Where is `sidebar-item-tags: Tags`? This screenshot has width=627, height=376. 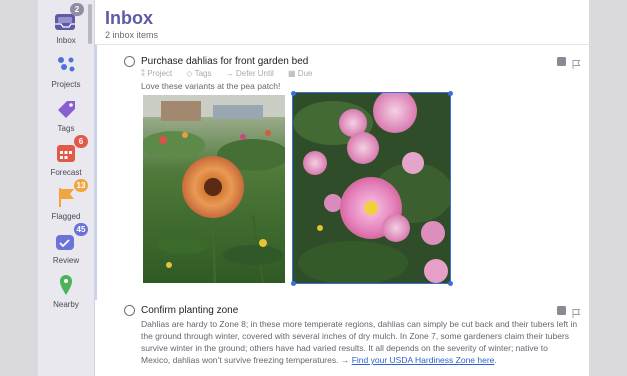 sidebar-item-tags: Tags is located at coordinates (66, 114).